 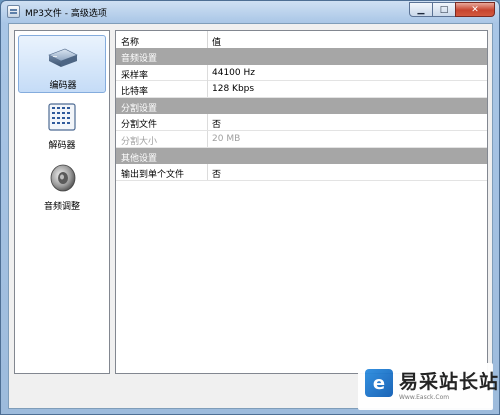 What do you see at coordinates (207, 39) in the screenshot?
I see `column-divider` at bounding box center [207, 39].